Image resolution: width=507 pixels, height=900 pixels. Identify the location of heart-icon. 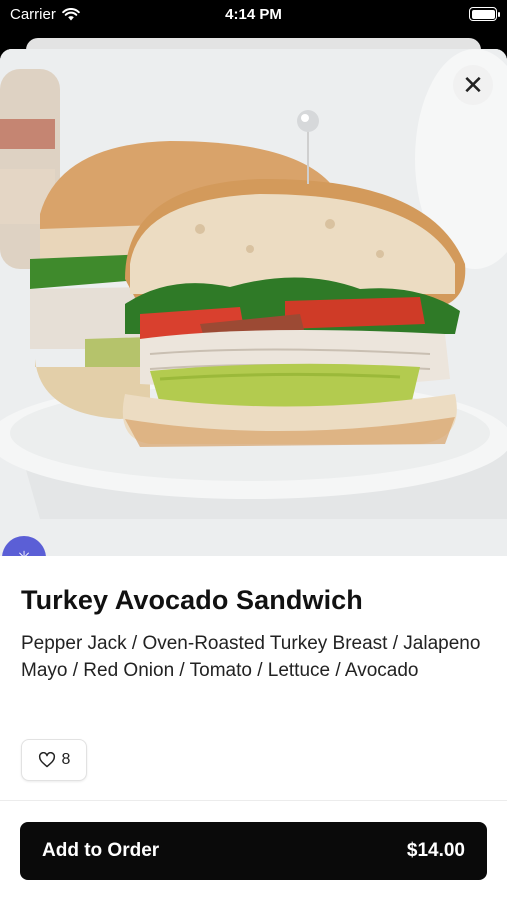
(46, 760).